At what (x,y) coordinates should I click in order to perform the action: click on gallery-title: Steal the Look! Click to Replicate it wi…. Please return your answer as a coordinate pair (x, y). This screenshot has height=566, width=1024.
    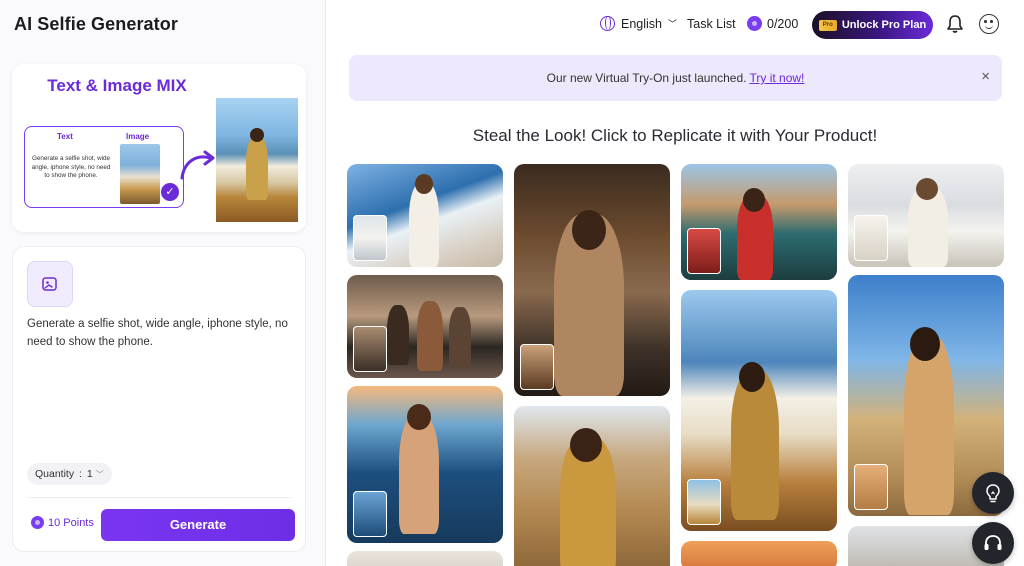
    Looking at the image, I should click on (675, 135).